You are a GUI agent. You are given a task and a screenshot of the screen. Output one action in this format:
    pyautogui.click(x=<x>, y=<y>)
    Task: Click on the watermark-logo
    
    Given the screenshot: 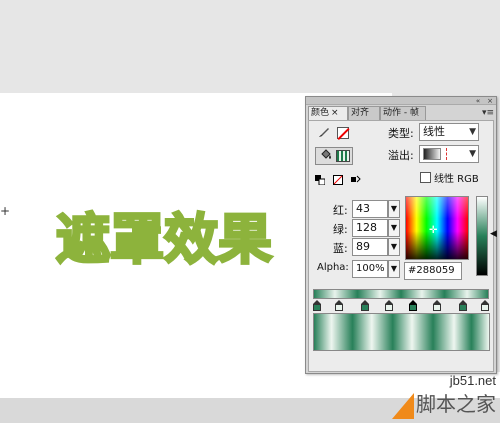 What is the action you would take?
    pyautogui.click(x=403, y=406)
    